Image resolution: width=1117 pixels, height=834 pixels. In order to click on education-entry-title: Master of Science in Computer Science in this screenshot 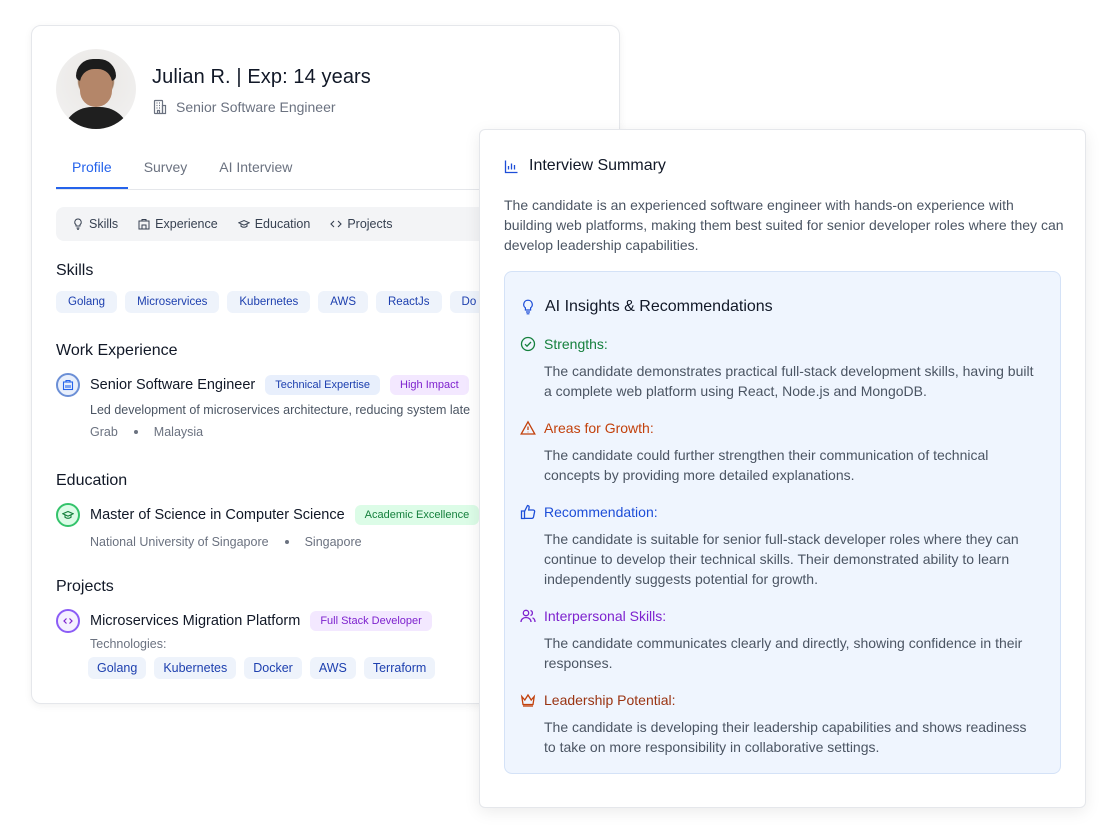, I will do `click(217, 515)`.